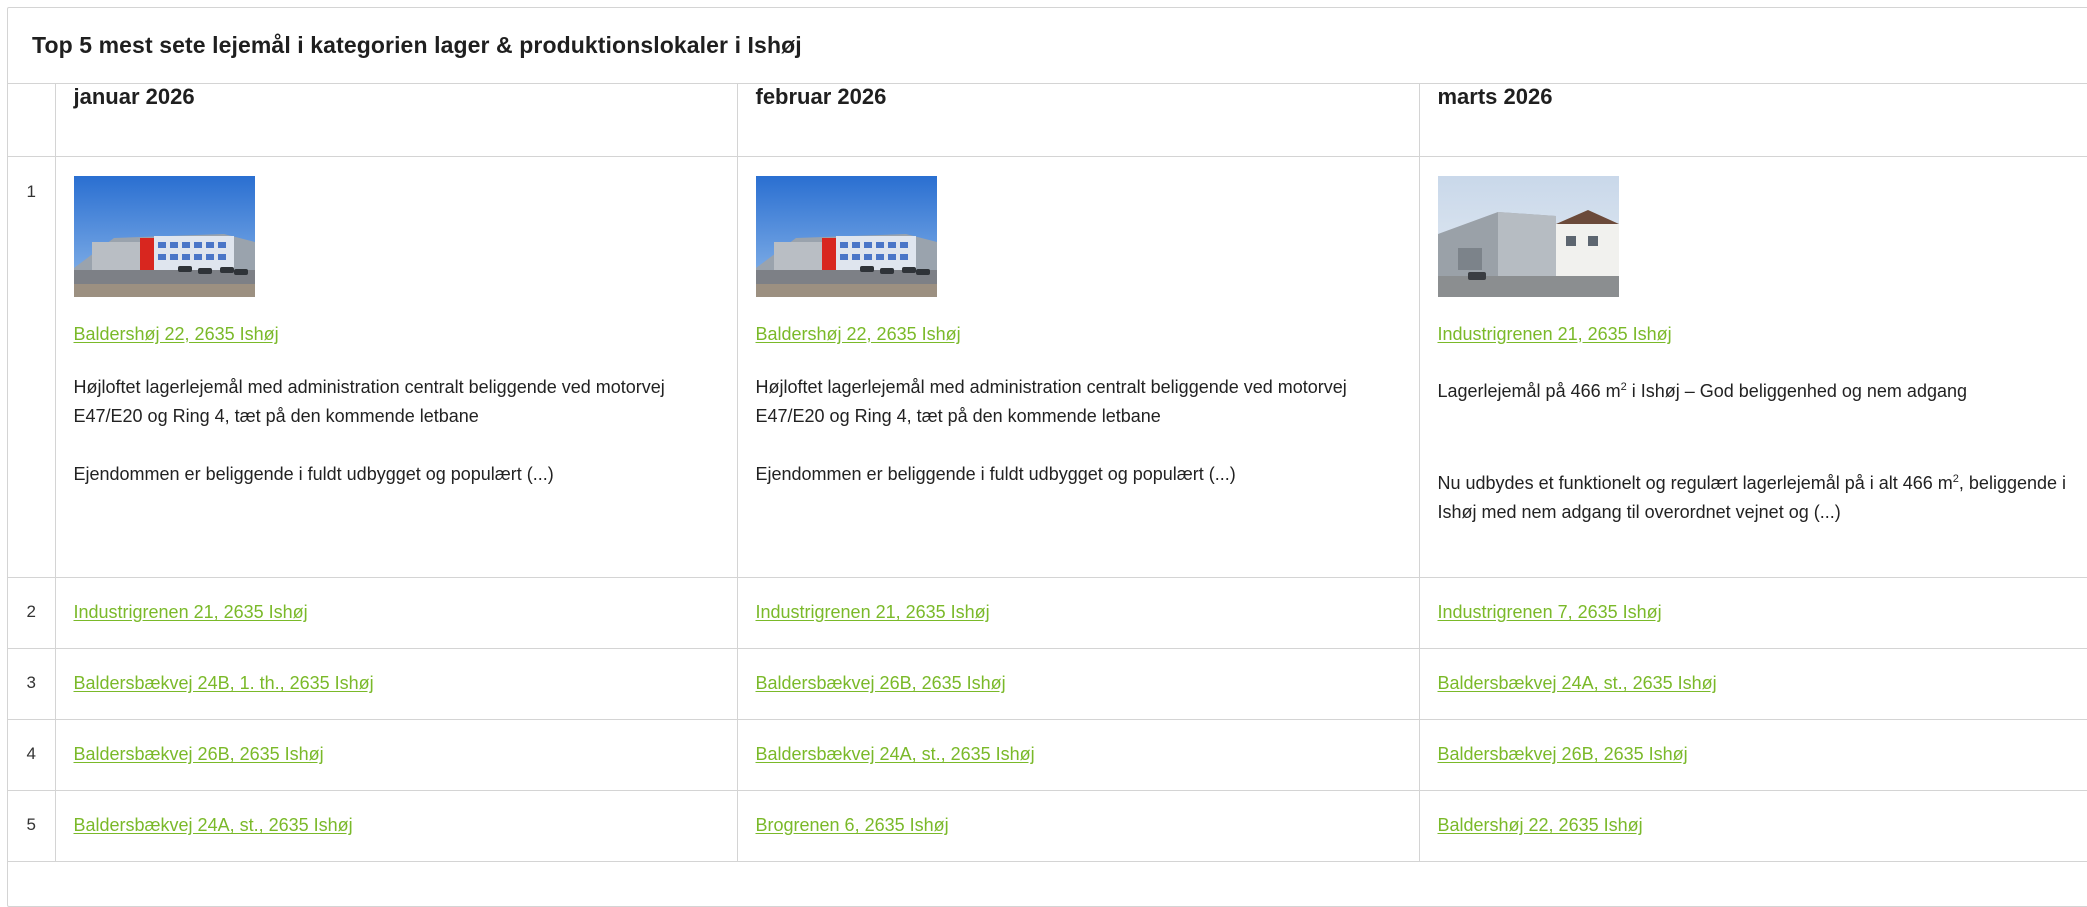  I want to click on month-header-january: januar 2026, so click(396, 120).